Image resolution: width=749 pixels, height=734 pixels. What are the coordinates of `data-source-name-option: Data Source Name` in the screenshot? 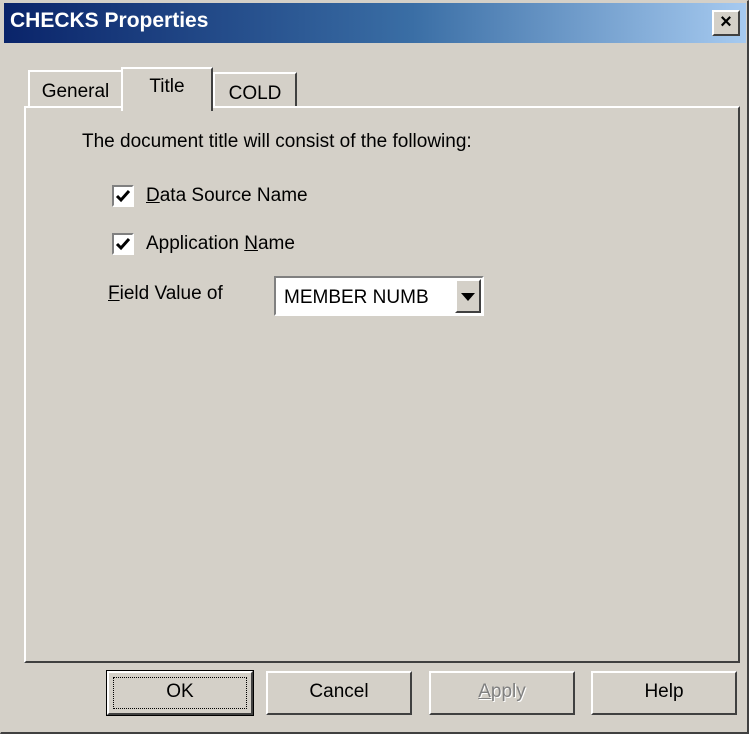 It's located at (210, 196).